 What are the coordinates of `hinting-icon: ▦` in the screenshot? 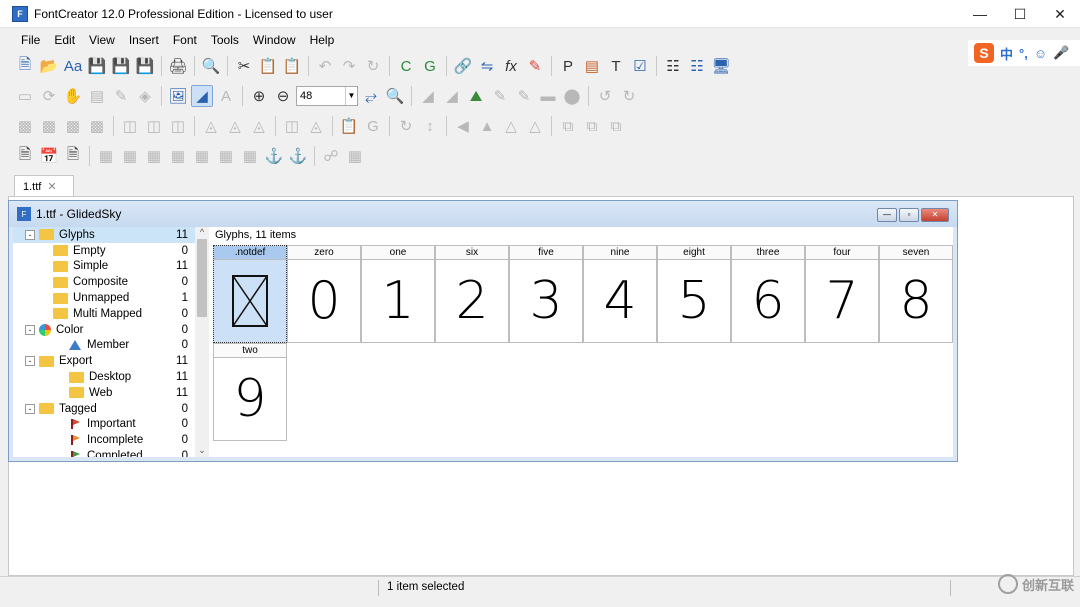 It's located at (355, 156).